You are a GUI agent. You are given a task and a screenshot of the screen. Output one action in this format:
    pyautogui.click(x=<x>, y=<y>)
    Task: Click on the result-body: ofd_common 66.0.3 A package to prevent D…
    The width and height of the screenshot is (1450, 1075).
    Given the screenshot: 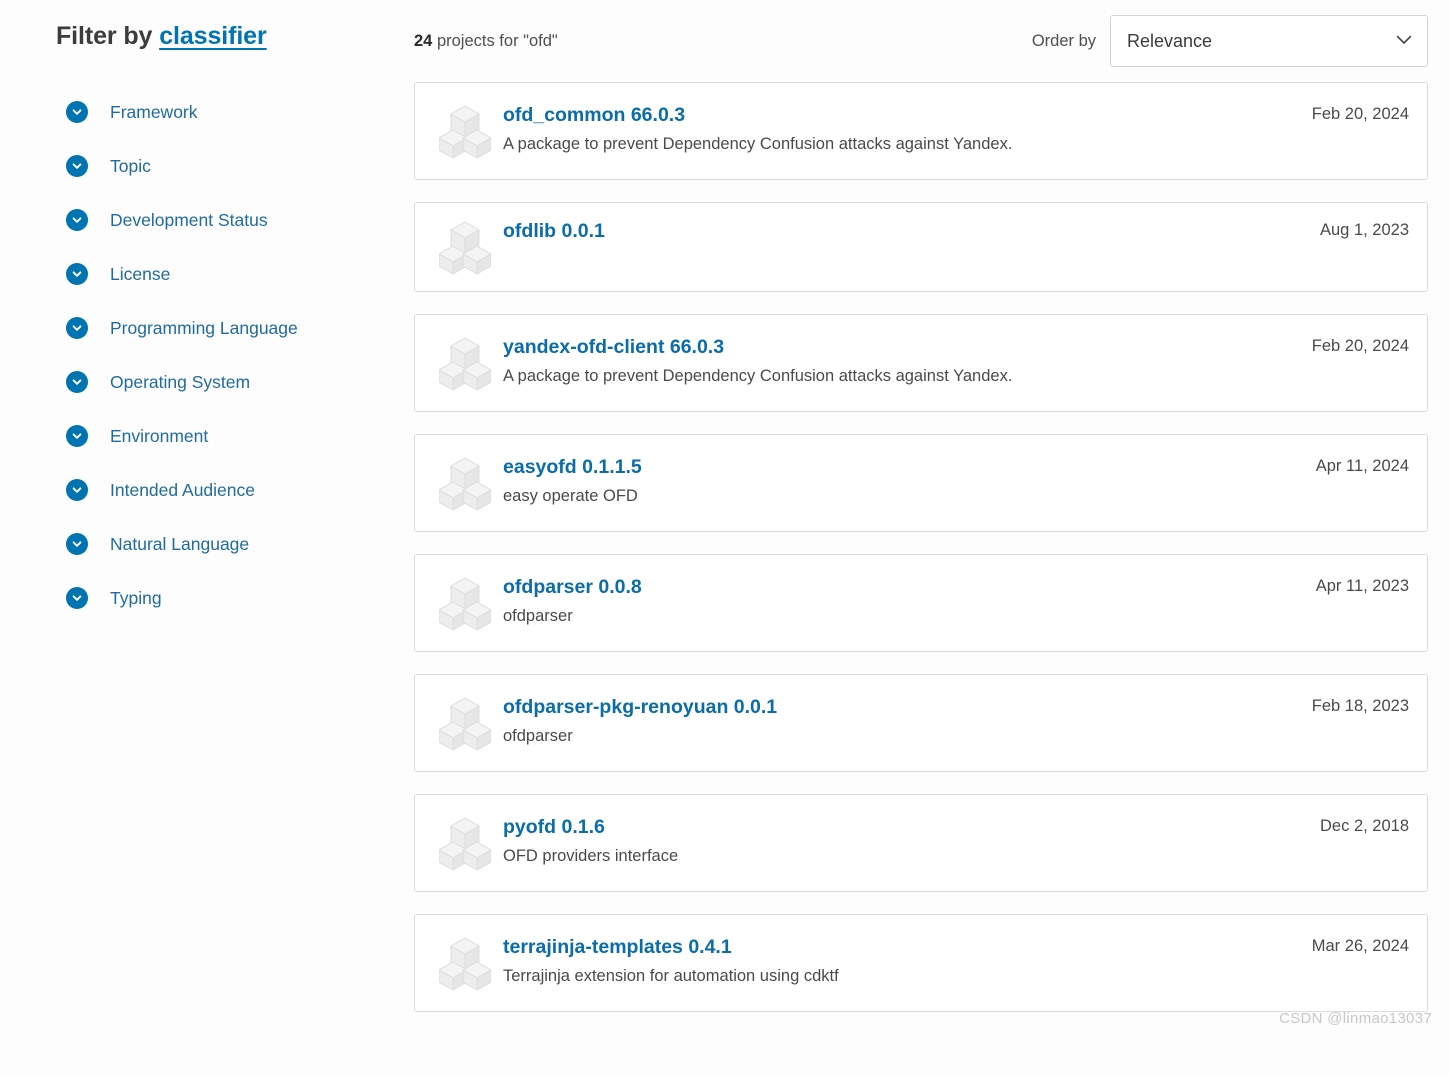 What is the action you would take?
    pyautogui.click(x=898, y=128)
    